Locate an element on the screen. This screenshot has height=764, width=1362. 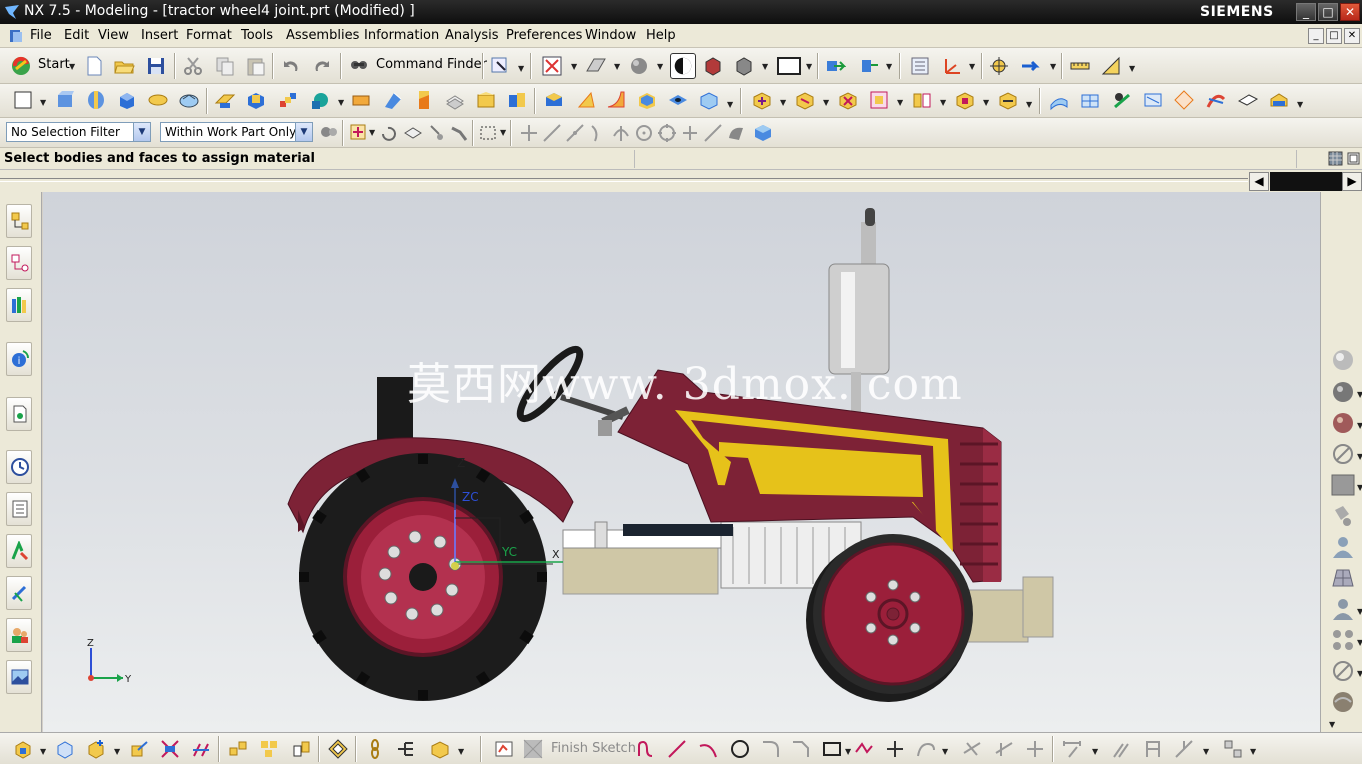
fillet-icon is located at coordinates (771, 749).